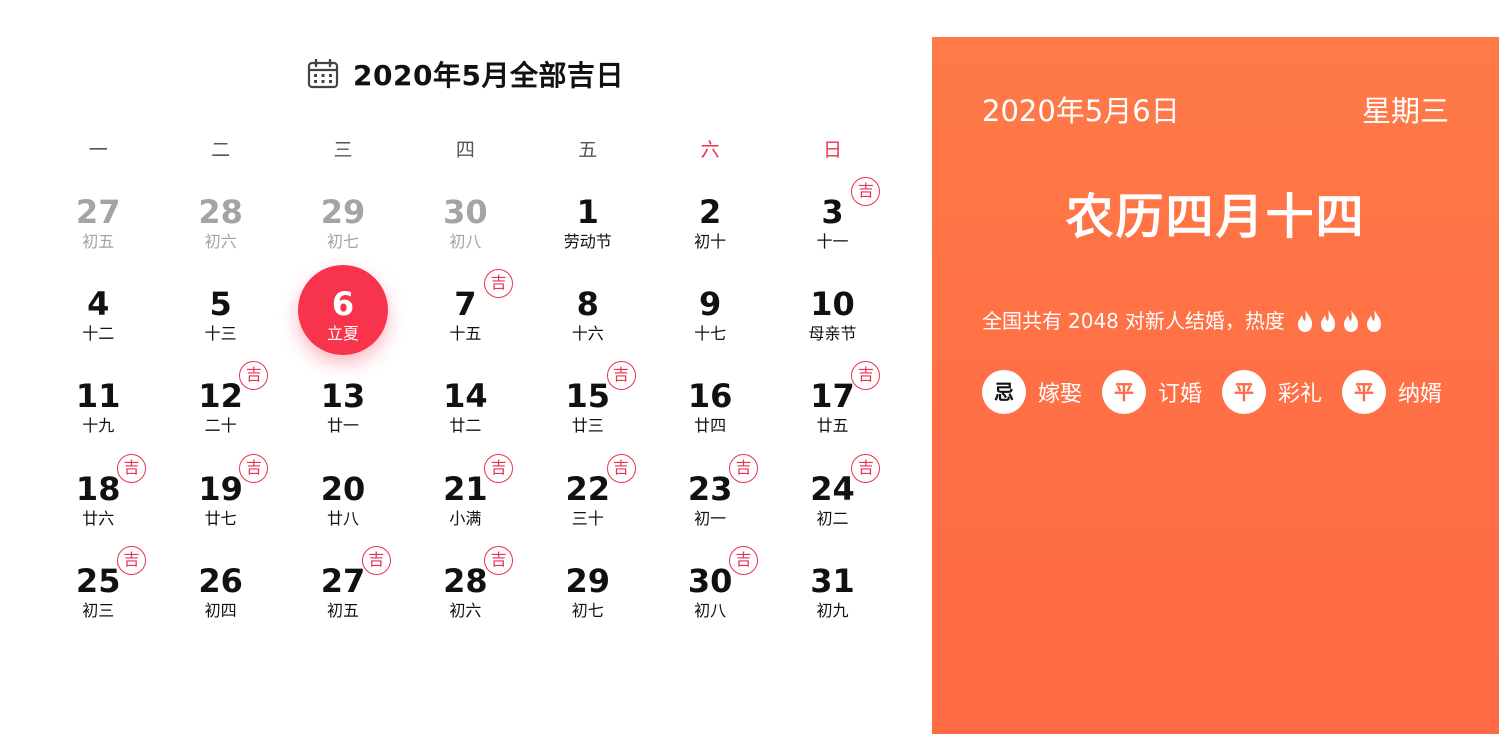 The width and height of the screenshot is (1499, 734). What do you see at coordinates (587, 426) in the screenshot?
I see `day-lunar-label: 廿三` at bounding box center [587, 426].